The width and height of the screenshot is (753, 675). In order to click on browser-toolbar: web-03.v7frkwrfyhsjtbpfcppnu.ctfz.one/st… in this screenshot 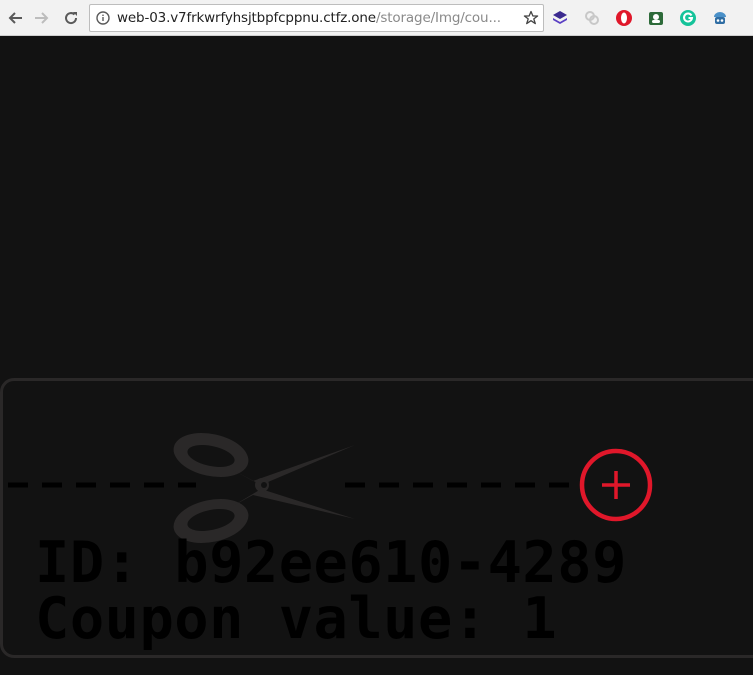, I will do `click(376, 18)`.